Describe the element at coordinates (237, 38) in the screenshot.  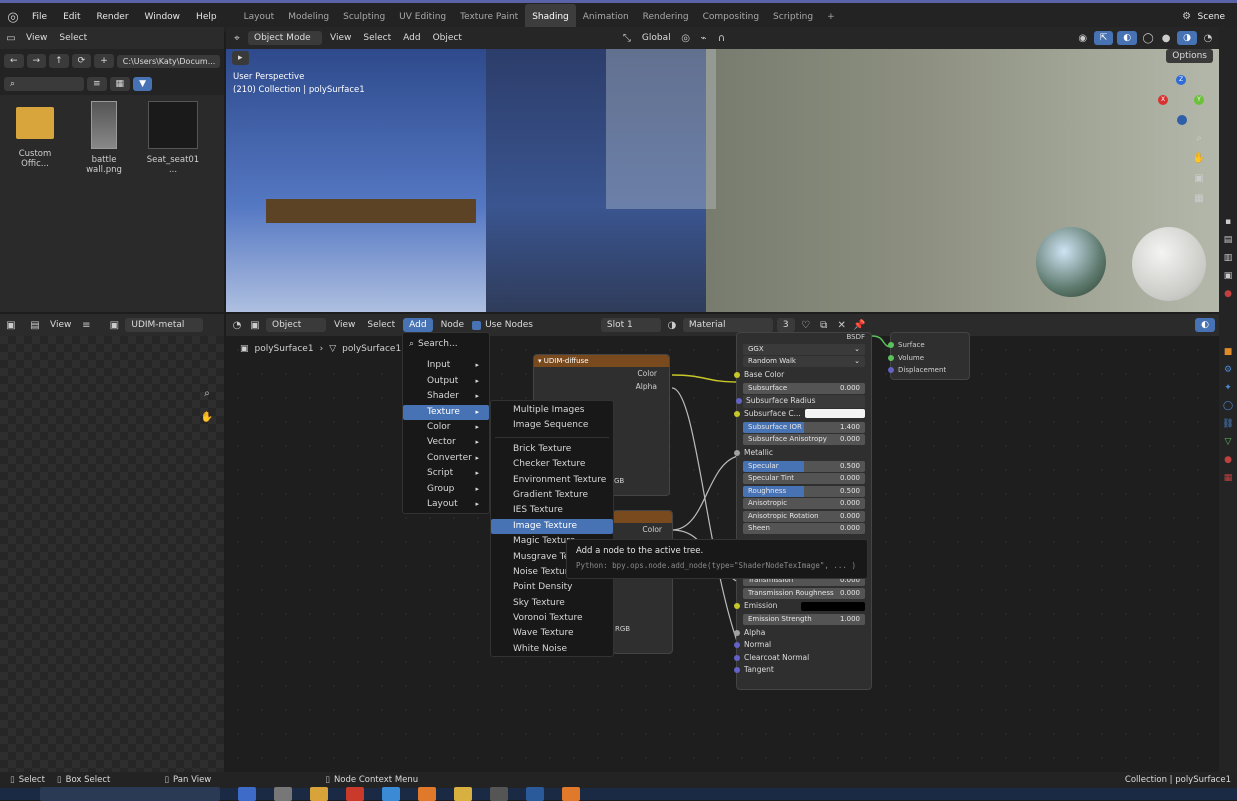
I see `editor-type-icon: ⌖` at that location.